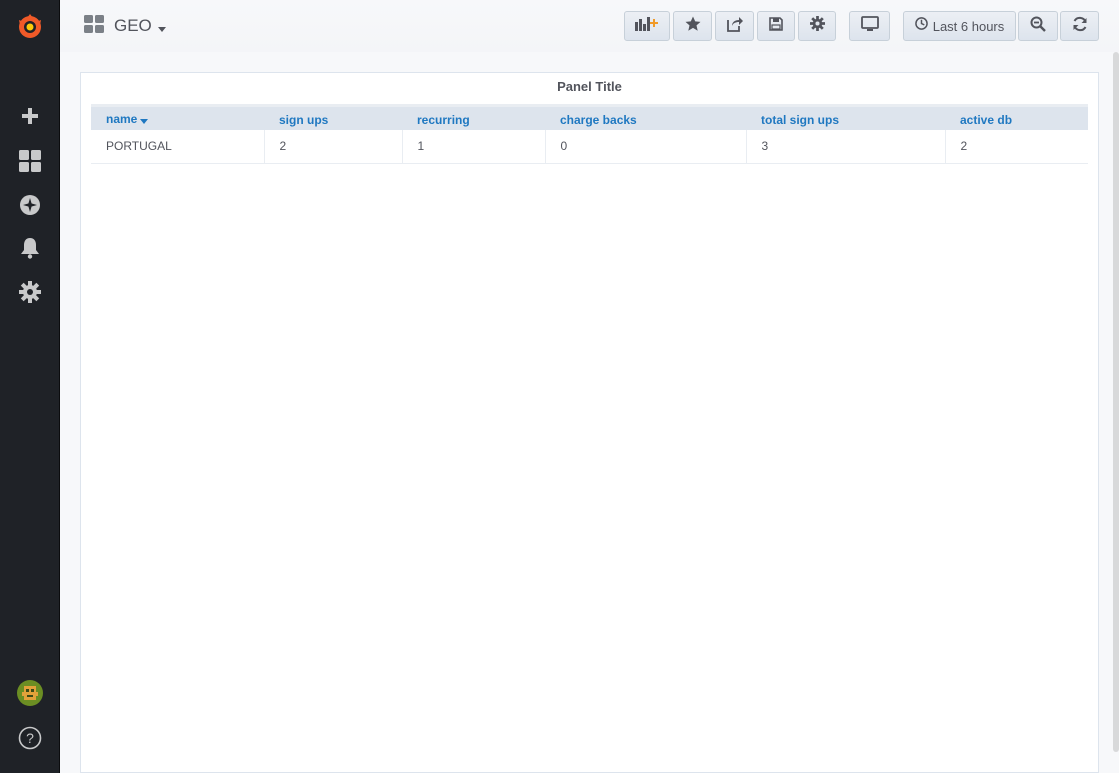  I want to click on zoom-out-button, so click(1038, 26).